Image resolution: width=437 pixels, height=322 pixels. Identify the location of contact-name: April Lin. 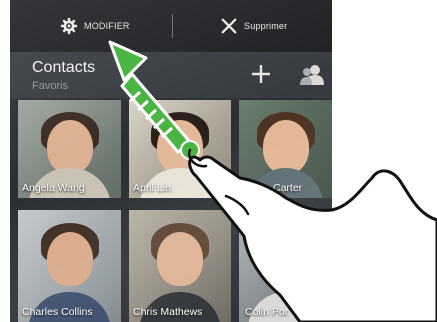
(152, 188).